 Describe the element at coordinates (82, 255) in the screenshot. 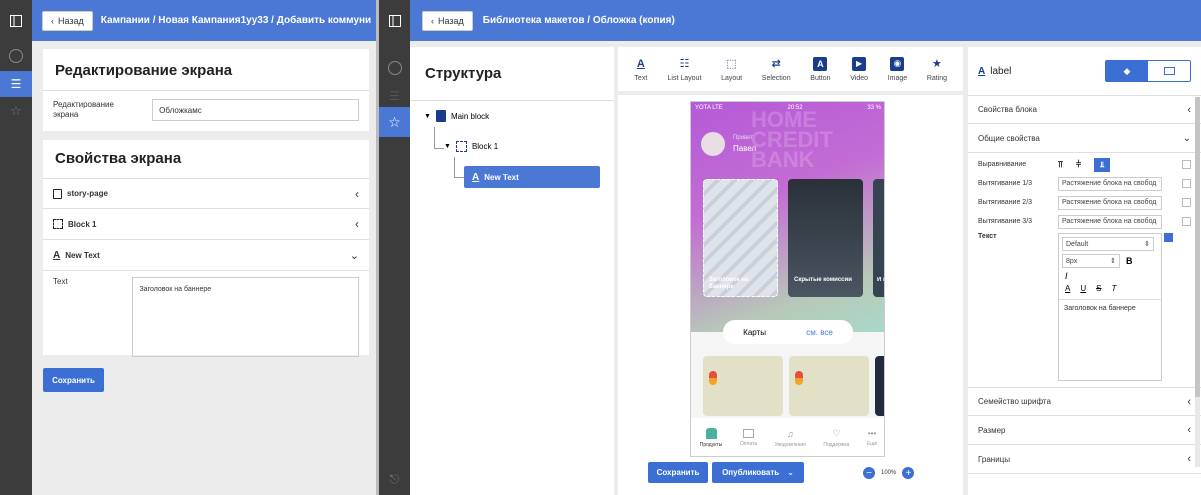

I see `item-label: New Text` at that location.